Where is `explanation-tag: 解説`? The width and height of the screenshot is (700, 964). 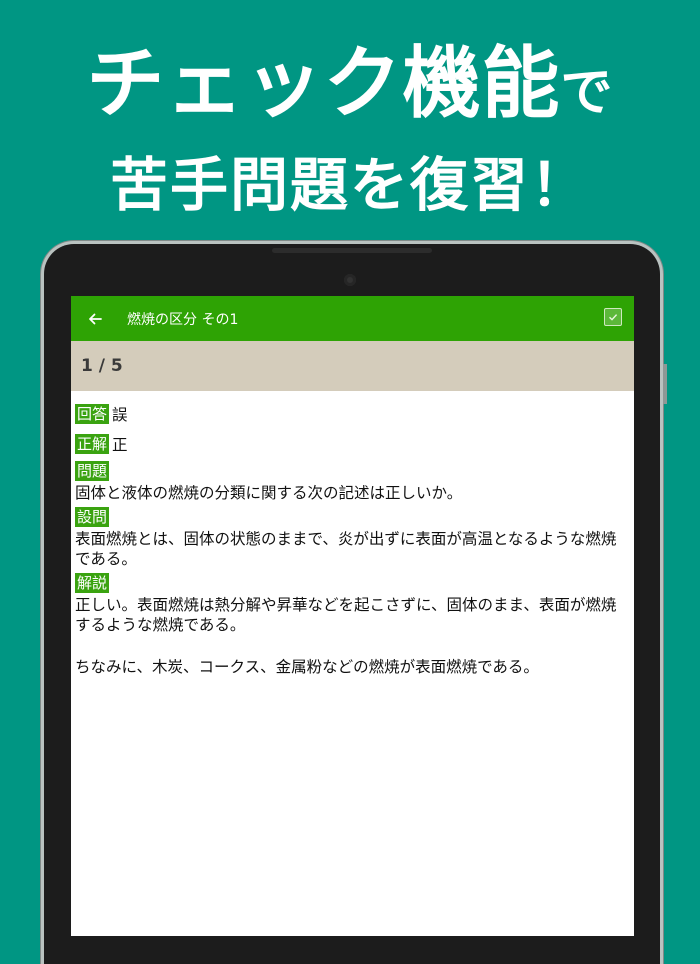
explanation-tag: 解説 is located at coordinates (92, 583).